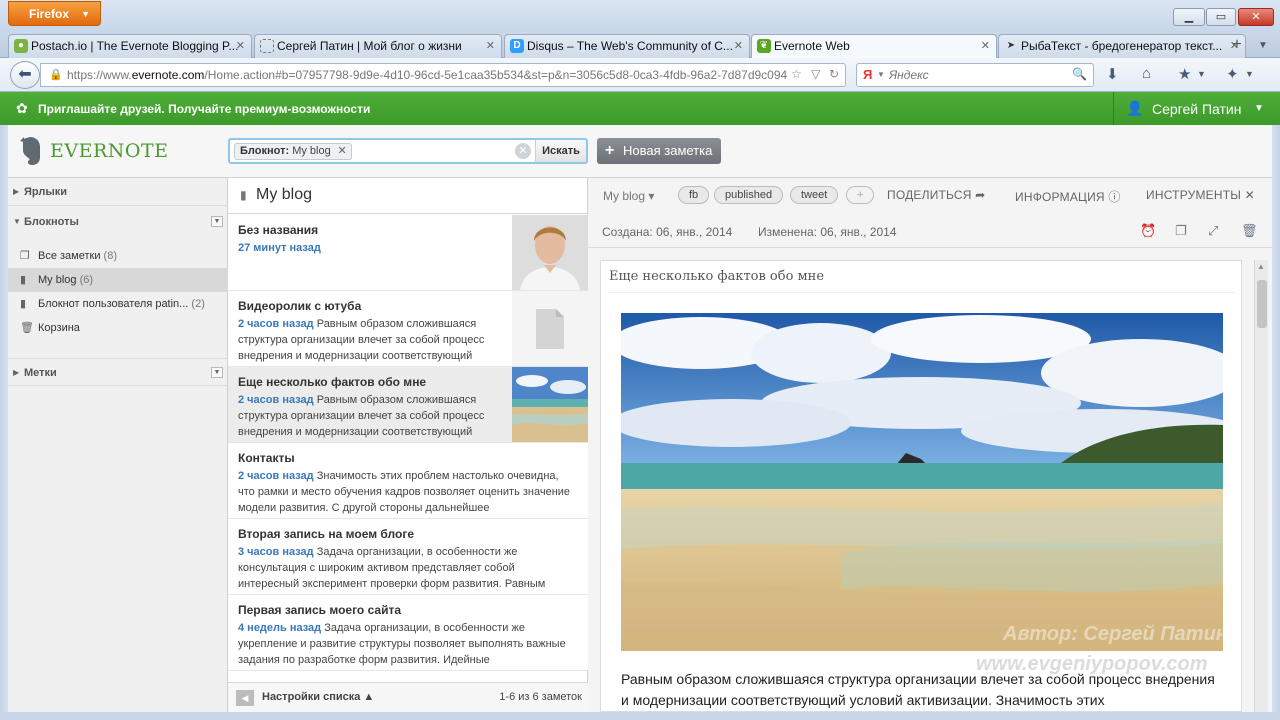 The height and width of the screenshot is (720, 1280). Describe the element at coordinates (764, 46) in the screenshot. I see `evernote-icon: ❦` at that location.